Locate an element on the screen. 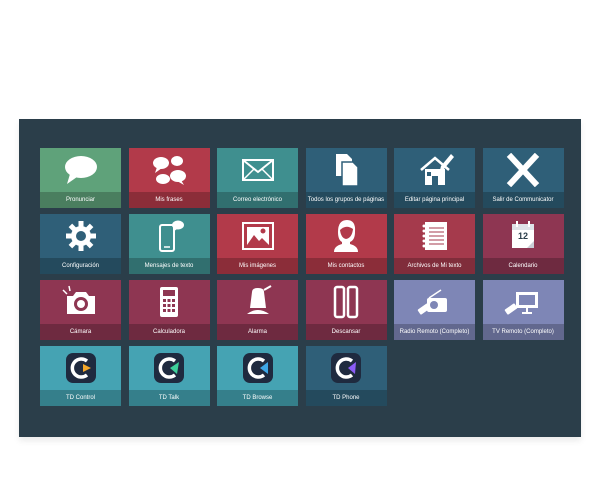 The height and width of the screenshot is (491, 600). pause-icon is located at coordinates (346, 302).